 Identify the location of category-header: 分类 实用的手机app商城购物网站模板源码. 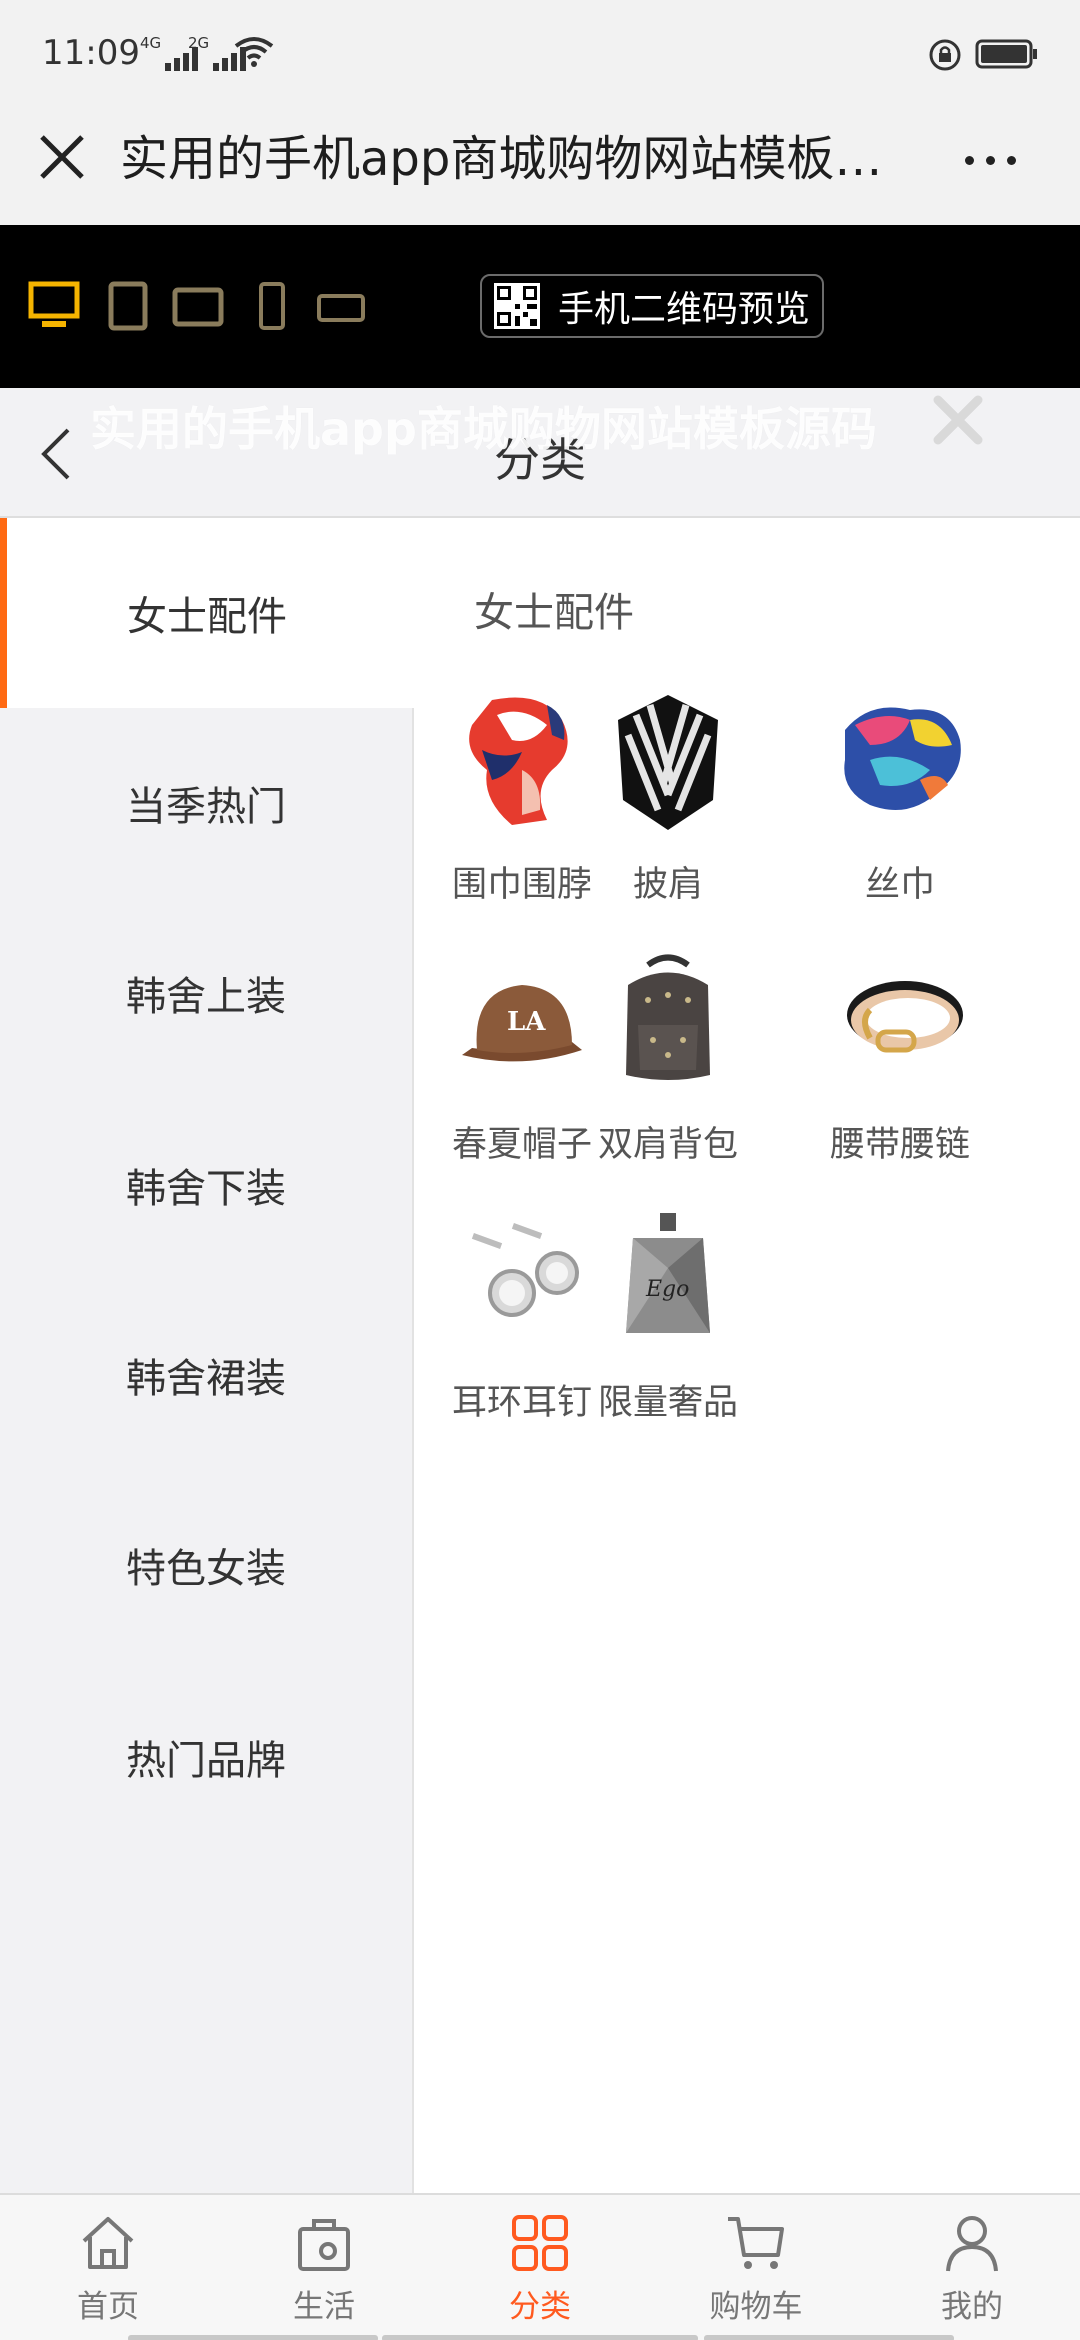
(540, 453).